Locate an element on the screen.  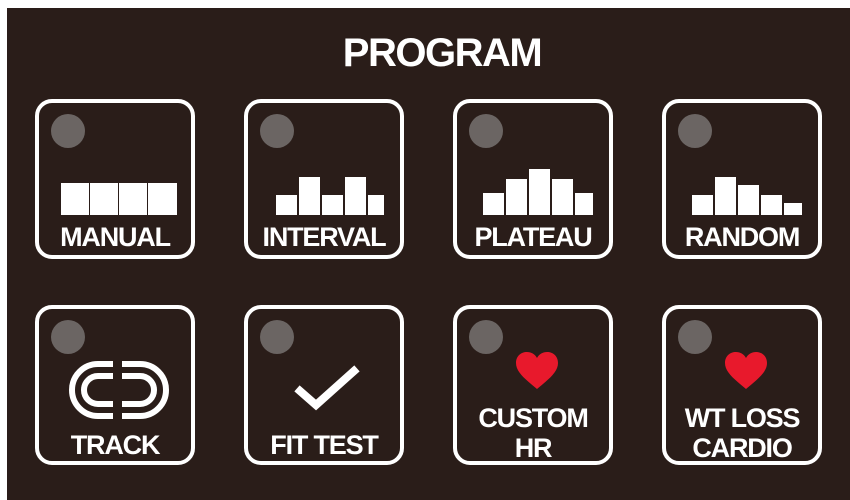
plateau-profile-icon is located at coordinates (538, 192).